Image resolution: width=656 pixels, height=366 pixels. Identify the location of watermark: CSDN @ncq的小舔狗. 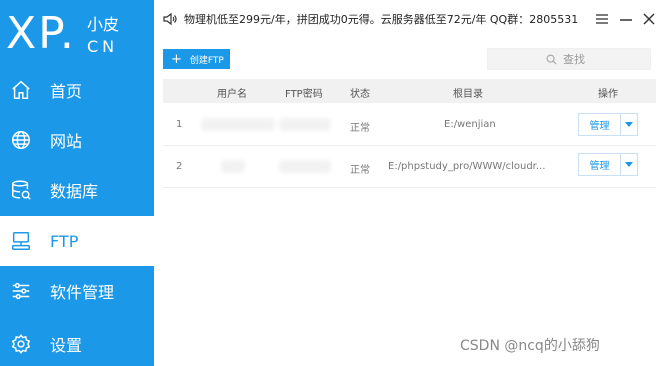
(530, 346).